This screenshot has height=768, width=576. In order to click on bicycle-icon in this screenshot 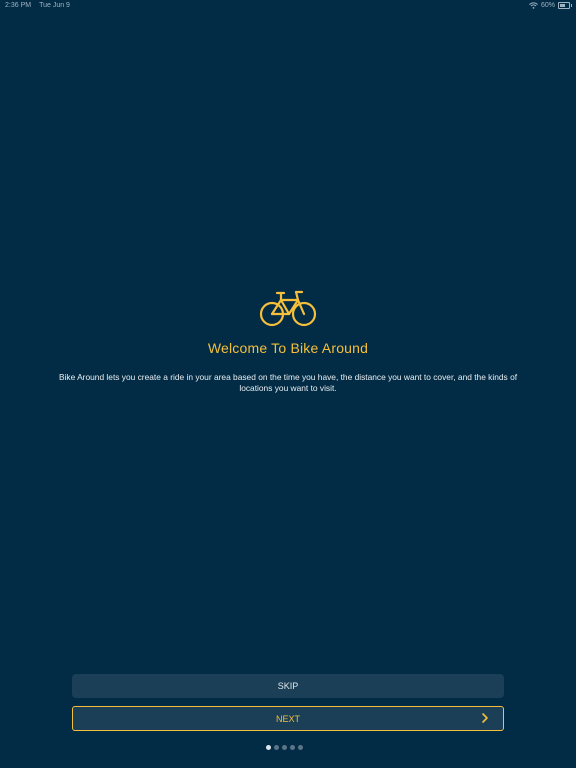, I will do `click(288, 308)`.